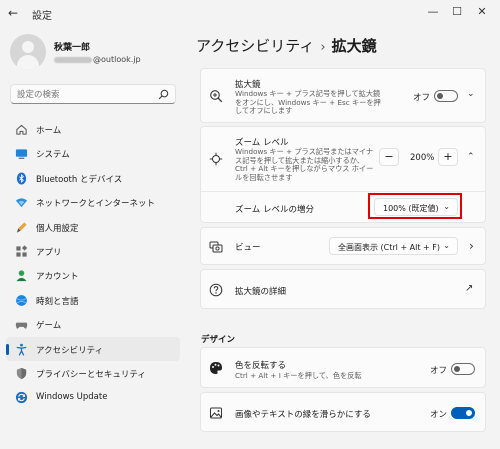 This screenshot has width=500, height=449. Describe the element at coordinates (93, 300) in the screenshot. I see `sidebar-item-time-language: 時刻と言語` at that location.